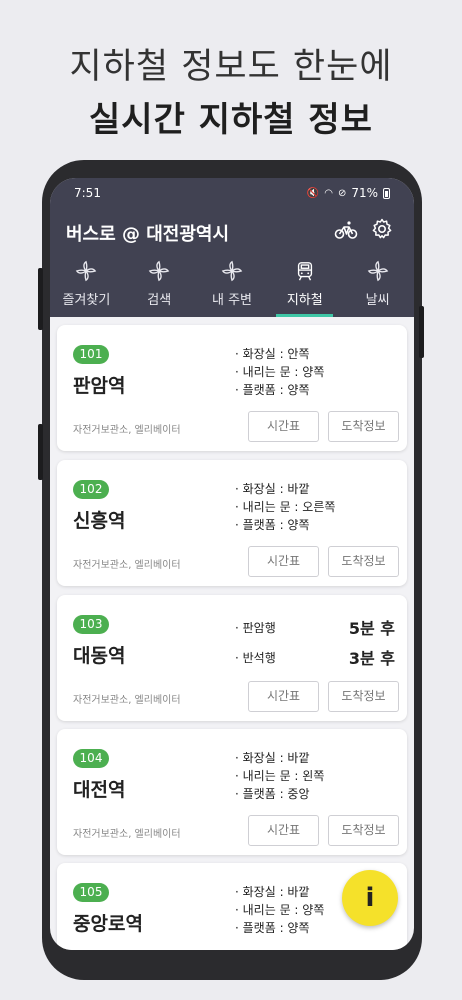 Image resolution: width=462 pixels, height=1000 pixels. I want to click on tab-label: 검색, so click(159, 300).